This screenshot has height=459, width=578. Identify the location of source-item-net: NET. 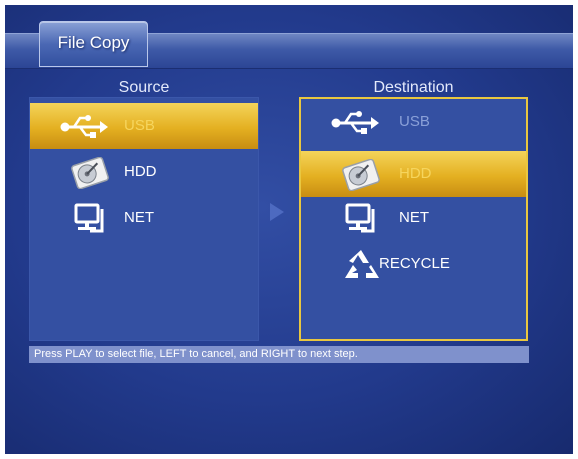
(144, 218).